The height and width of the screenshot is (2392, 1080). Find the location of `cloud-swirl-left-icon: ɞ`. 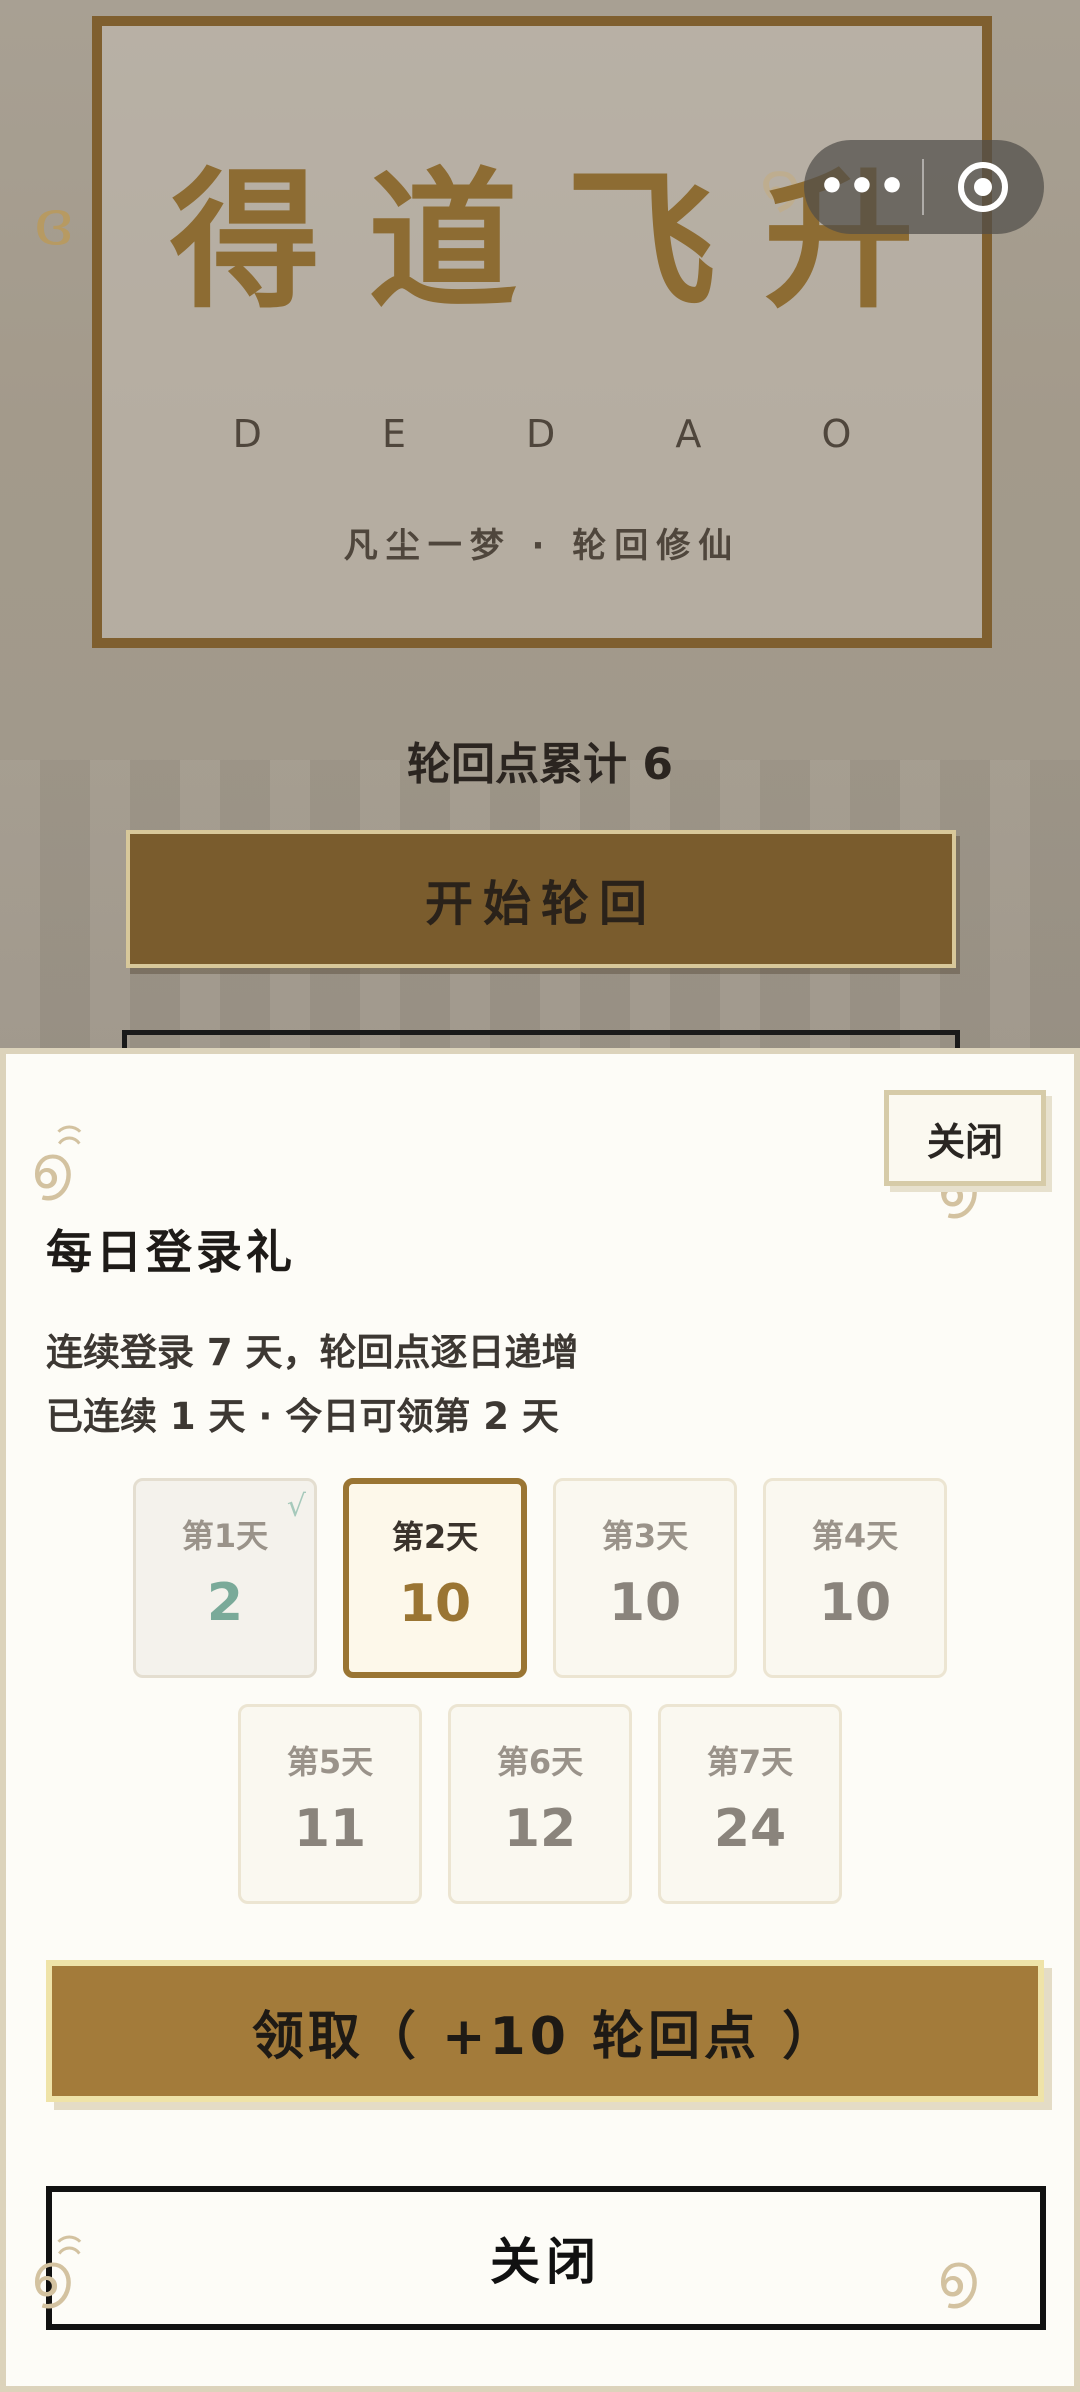

cloud-swirl-left-icon: ɞ is located at coordinates (54, 223).